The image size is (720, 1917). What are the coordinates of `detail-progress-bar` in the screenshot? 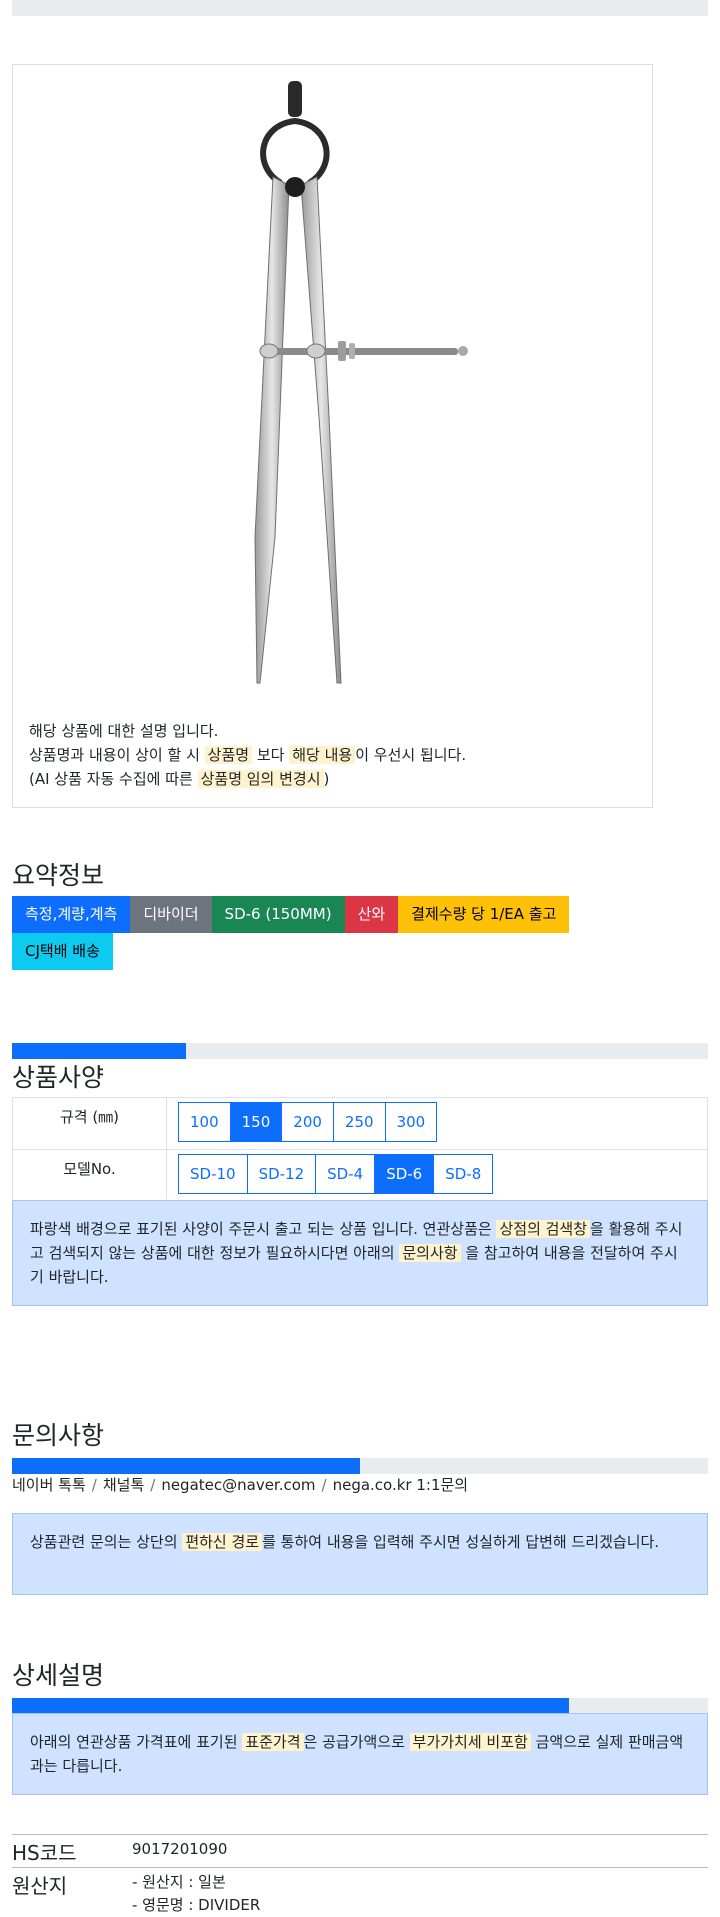 It's located at (360, 1706).